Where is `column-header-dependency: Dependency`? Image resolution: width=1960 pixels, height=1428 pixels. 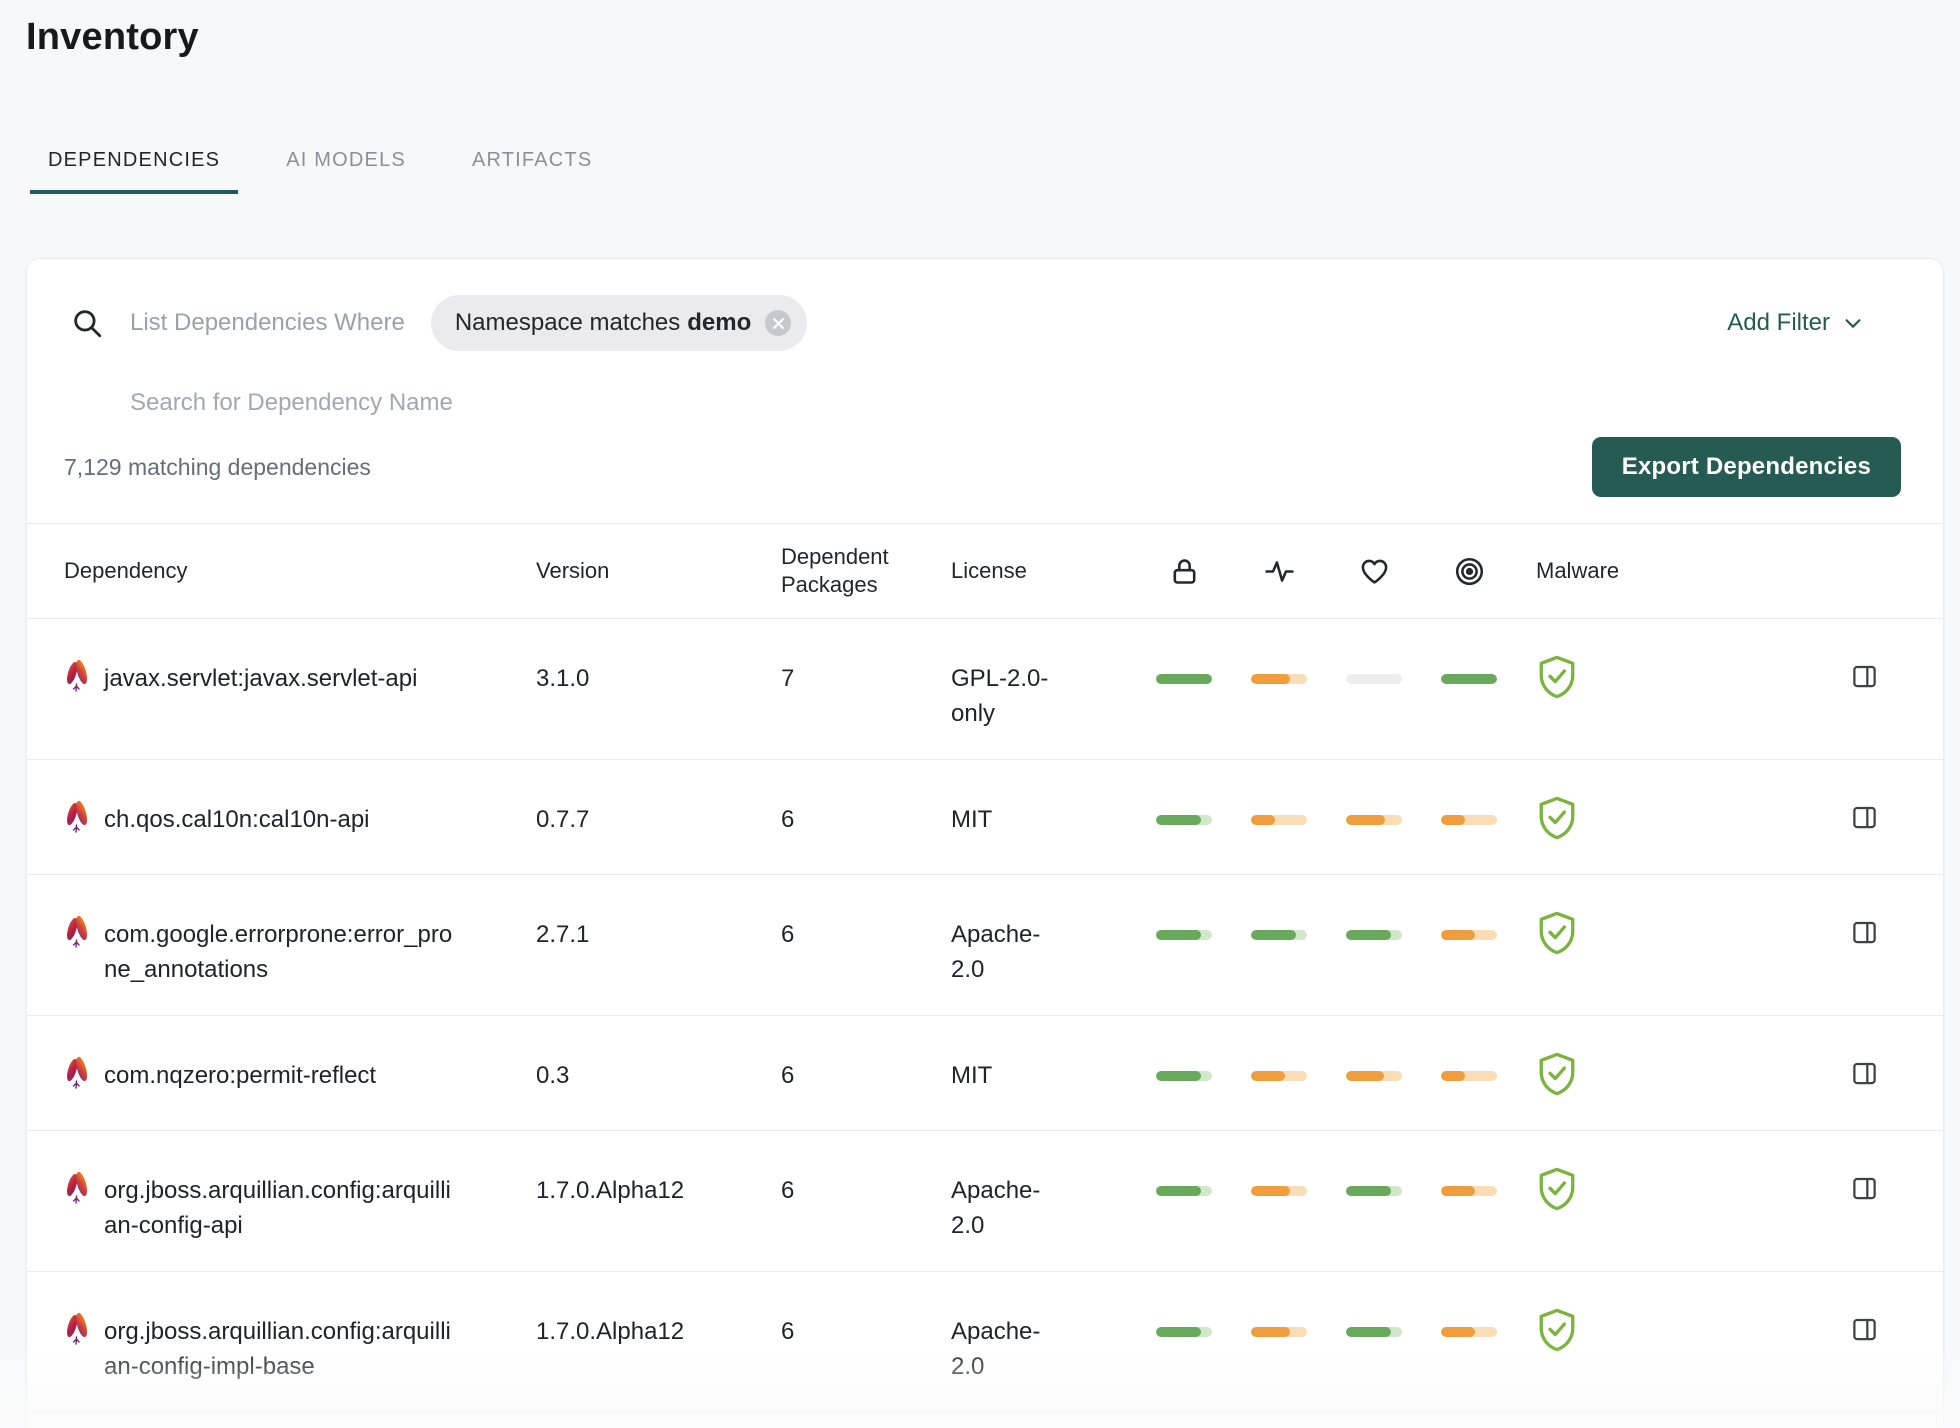 column-header-dependency: Dependency is located at coordinates (126, 570).